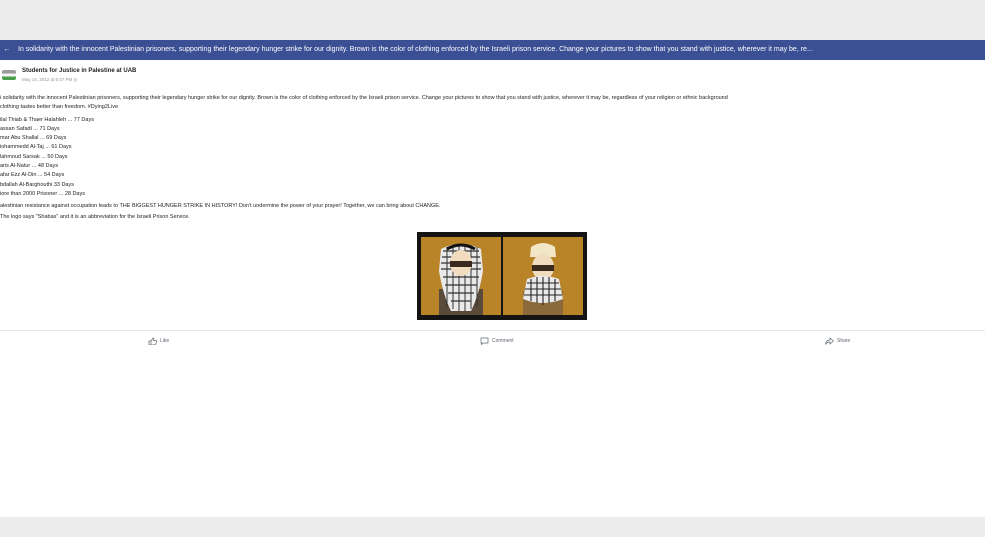 The image size is (985, 537). I want to click on globe-icon: ◎, so click(75, 79).